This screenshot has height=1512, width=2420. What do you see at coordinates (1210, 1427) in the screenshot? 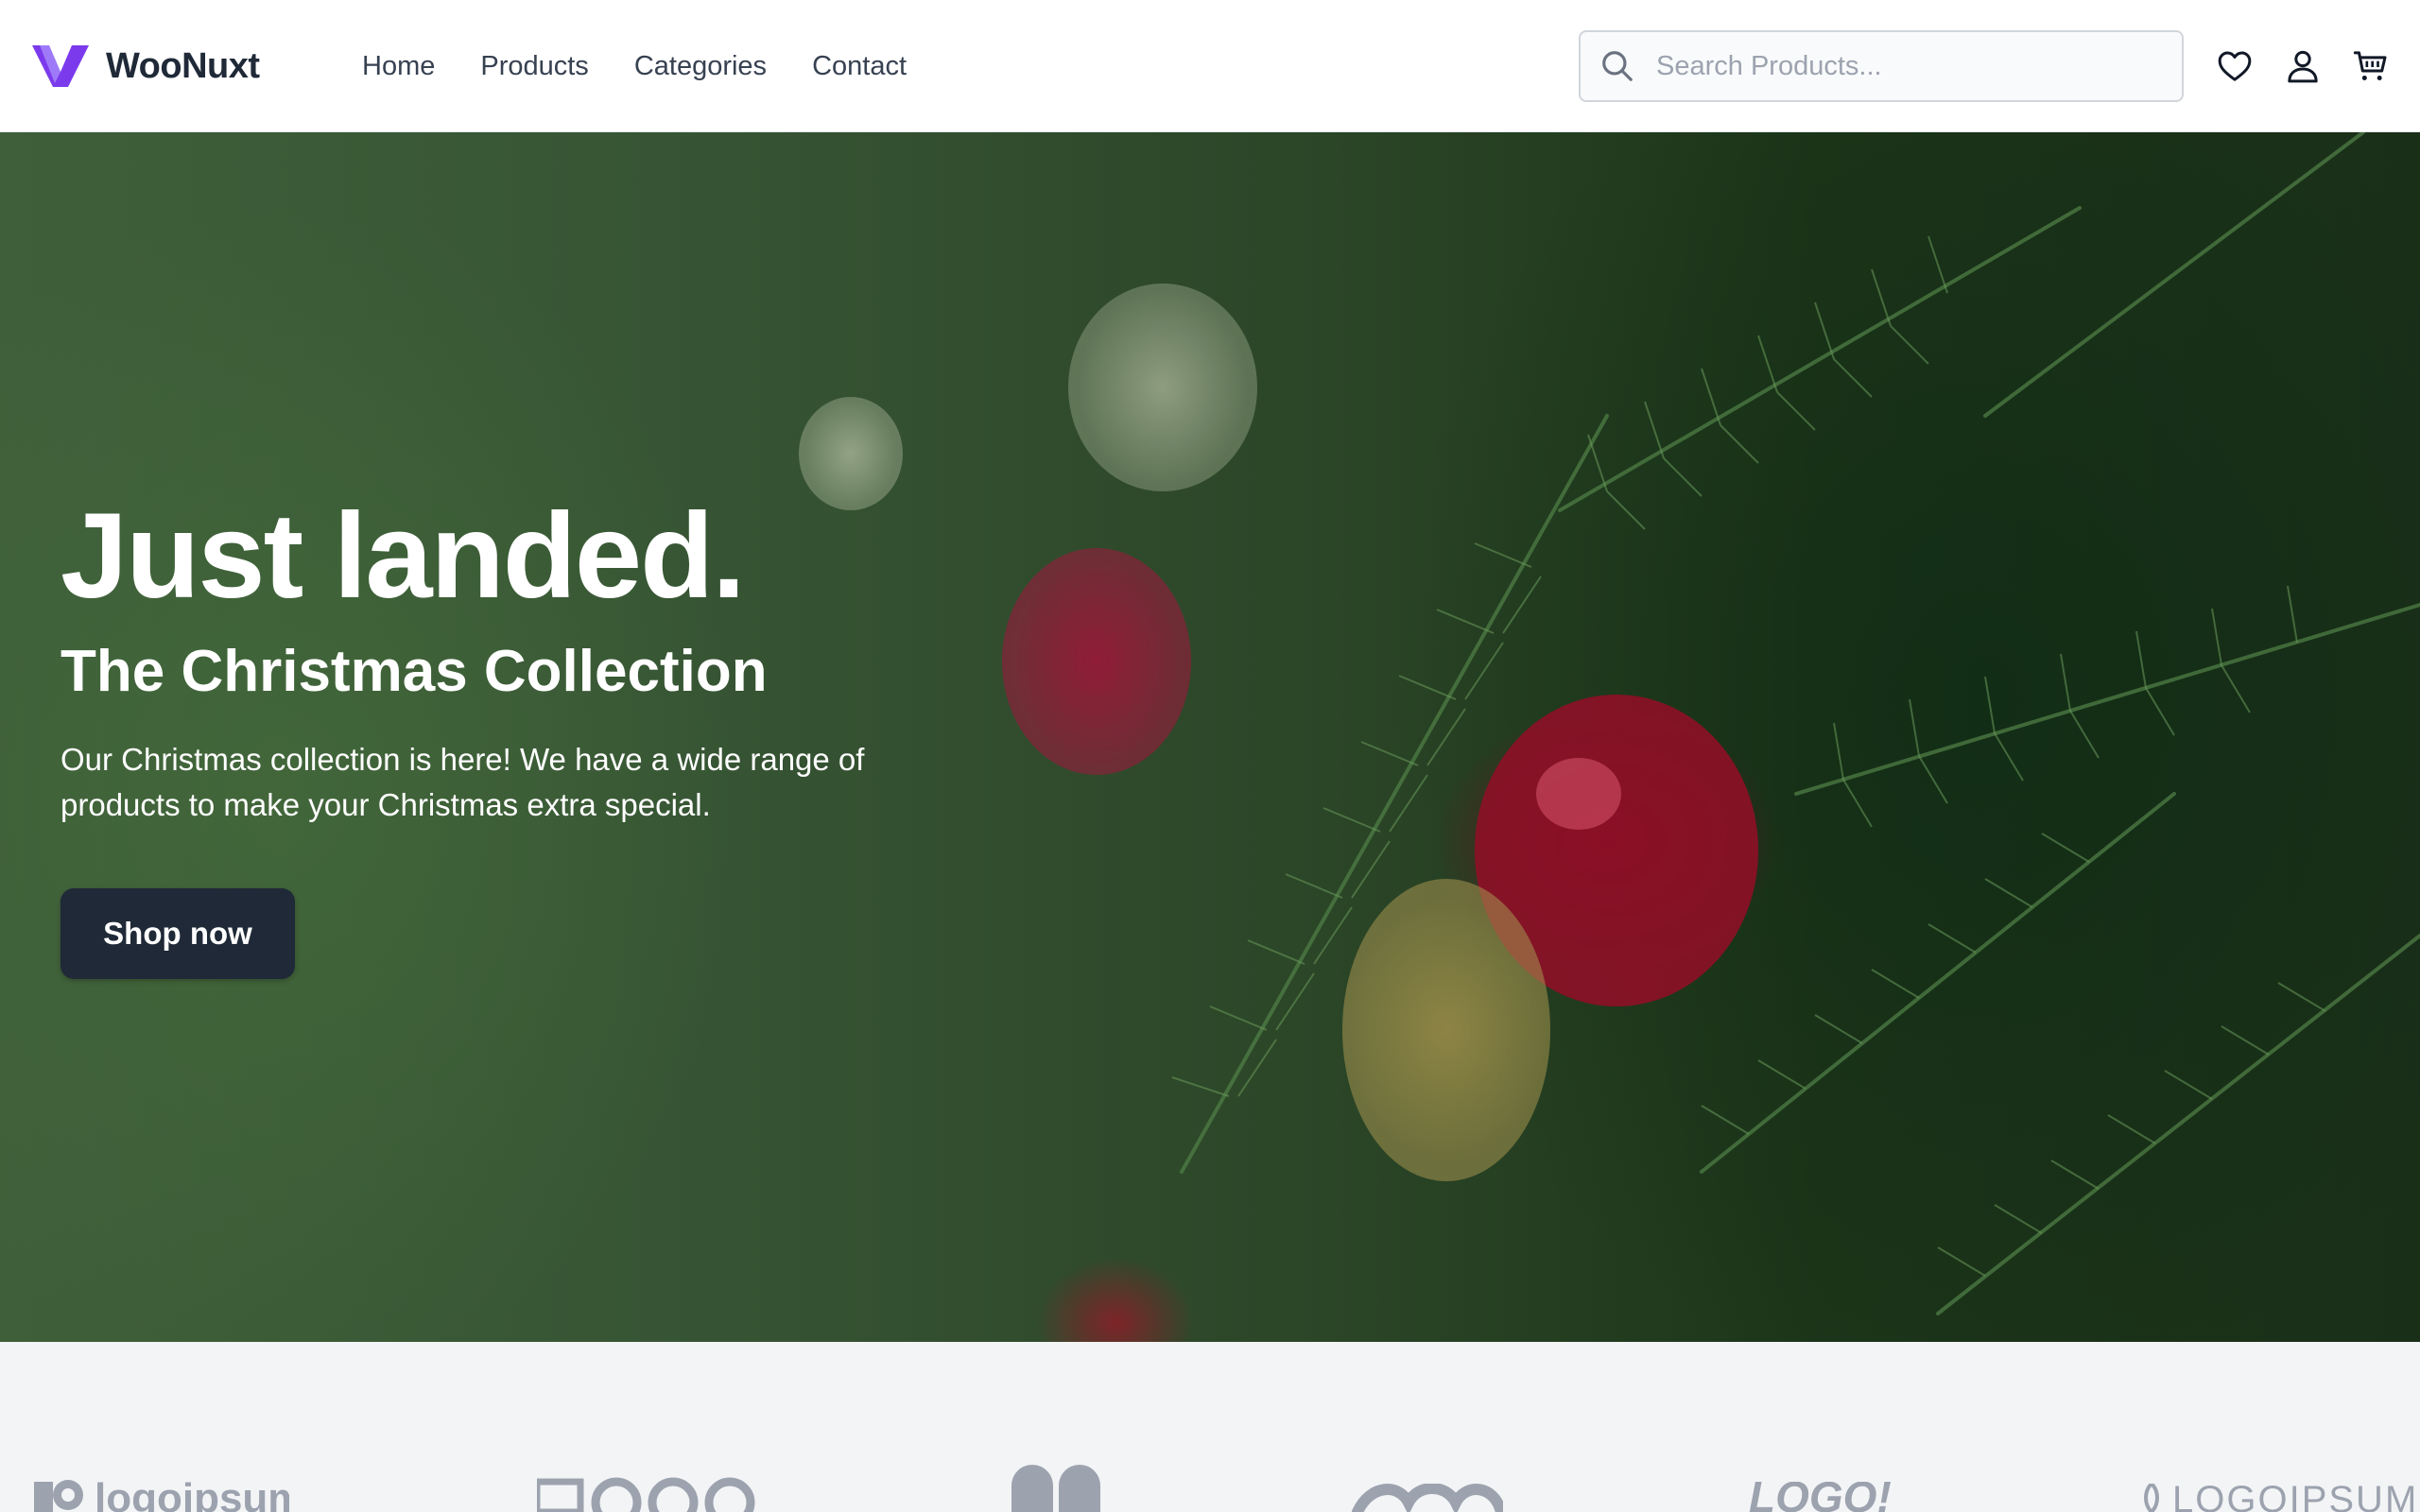
I see `brand-logos-strip: logoipsum LOGO! LOGOIPSUM` at bounding box center [1210, 1427].